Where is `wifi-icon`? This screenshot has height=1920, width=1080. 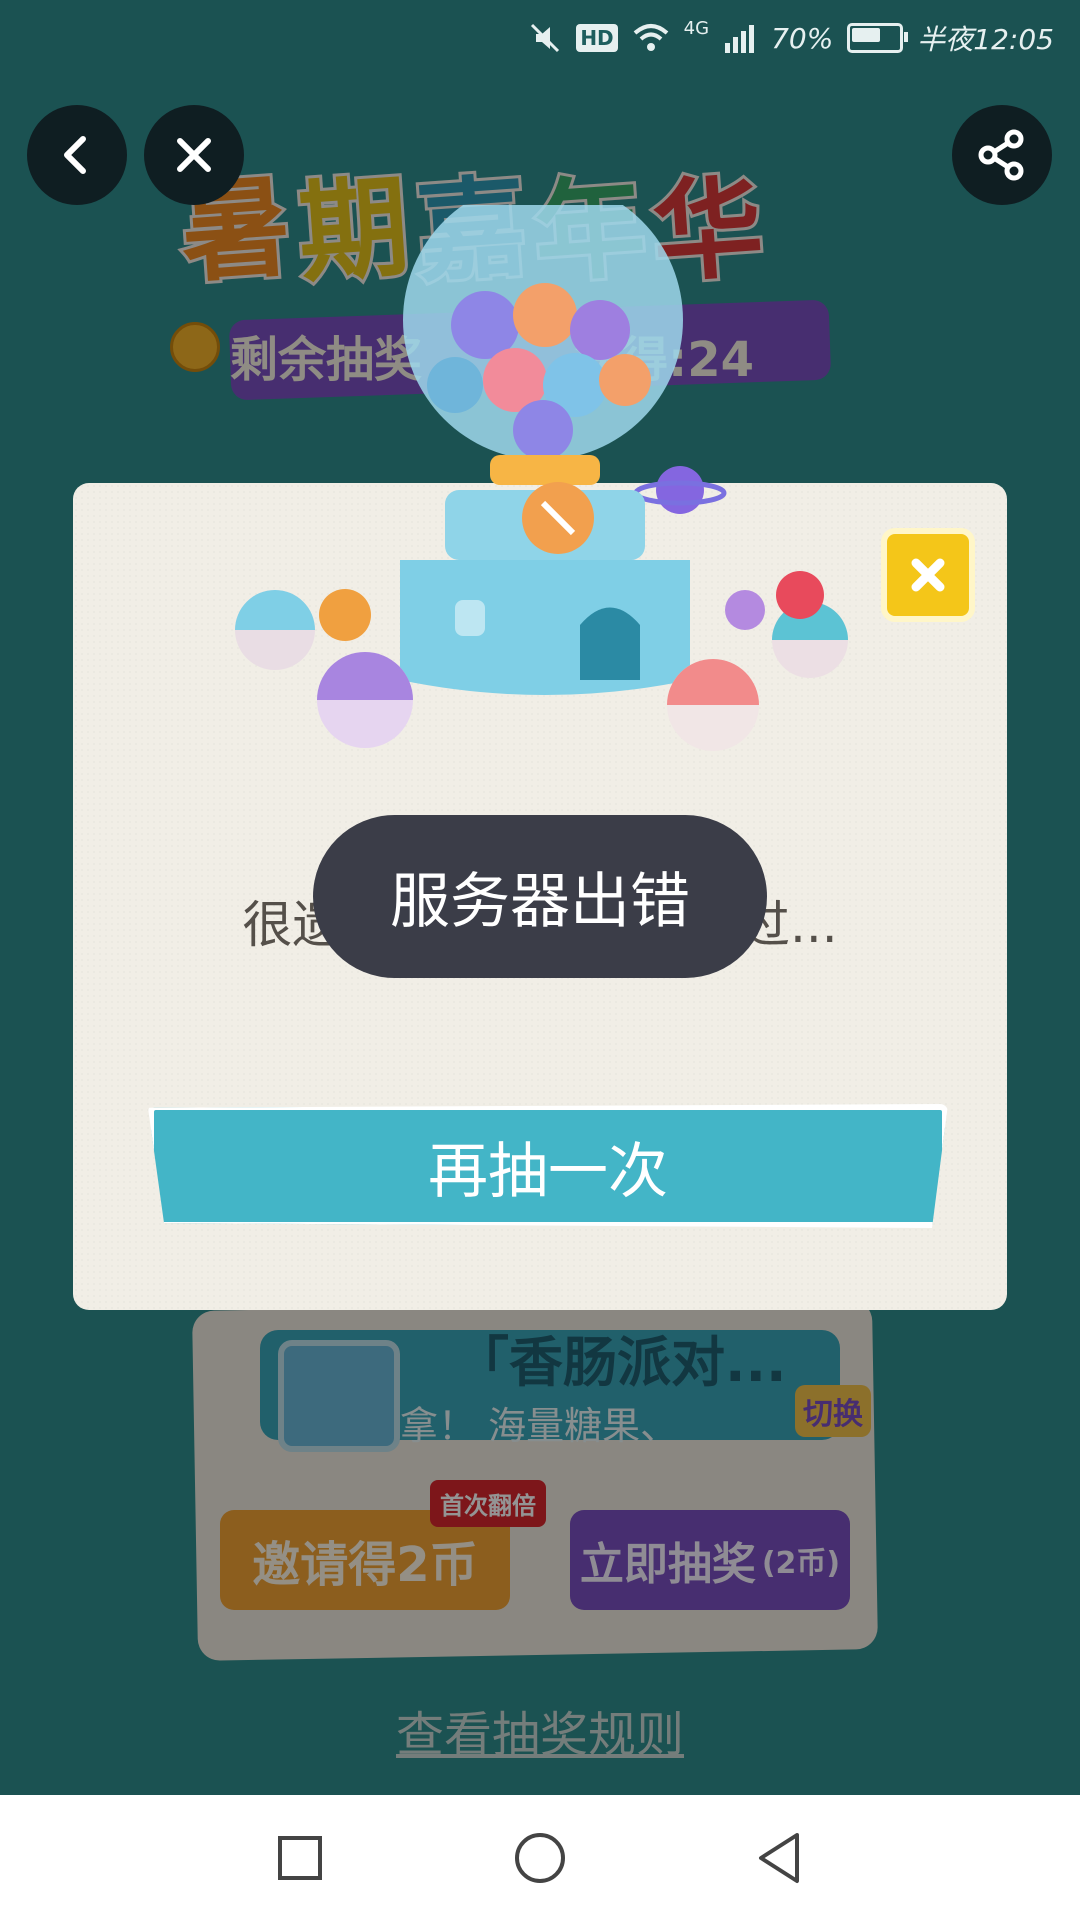
wifi-icon is located at coordinates (650, 37).